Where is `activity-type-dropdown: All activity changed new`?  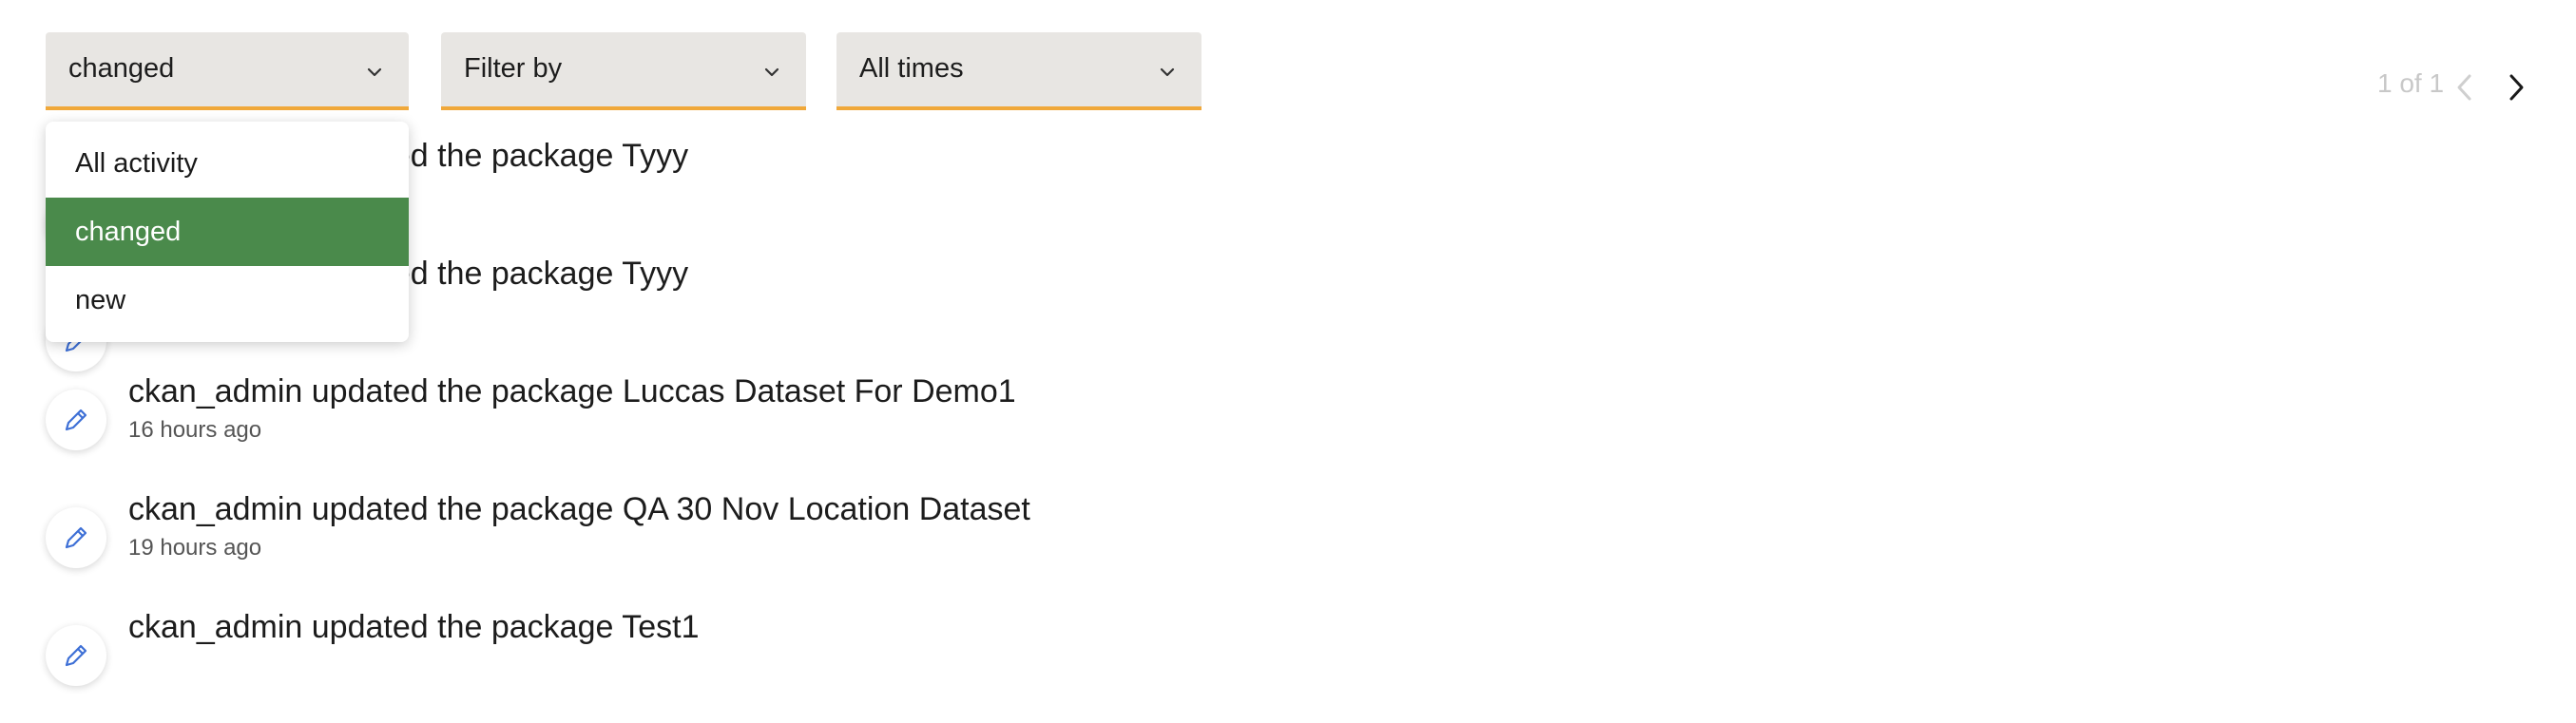 activity-type-dropdown: All activity changed new is located at coordinates (227, 232).